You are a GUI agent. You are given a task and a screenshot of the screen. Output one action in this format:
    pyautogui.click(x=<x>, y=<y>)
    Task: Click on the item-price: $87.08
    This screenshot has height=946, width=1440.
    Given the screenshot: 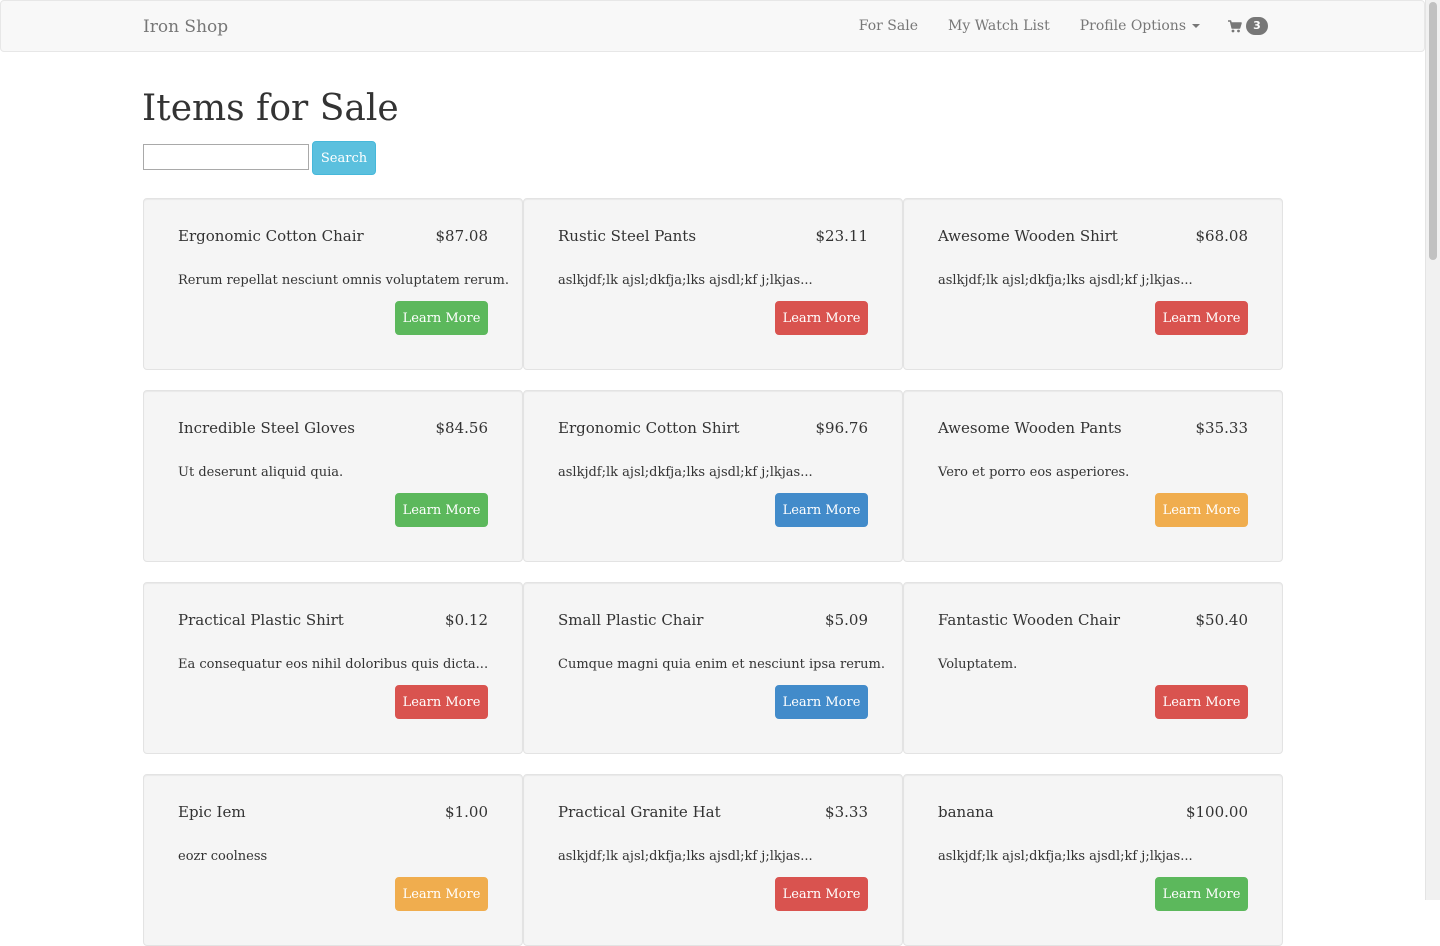 What is the action you would take?
    pyautogui.click(x=462, y=236)
    